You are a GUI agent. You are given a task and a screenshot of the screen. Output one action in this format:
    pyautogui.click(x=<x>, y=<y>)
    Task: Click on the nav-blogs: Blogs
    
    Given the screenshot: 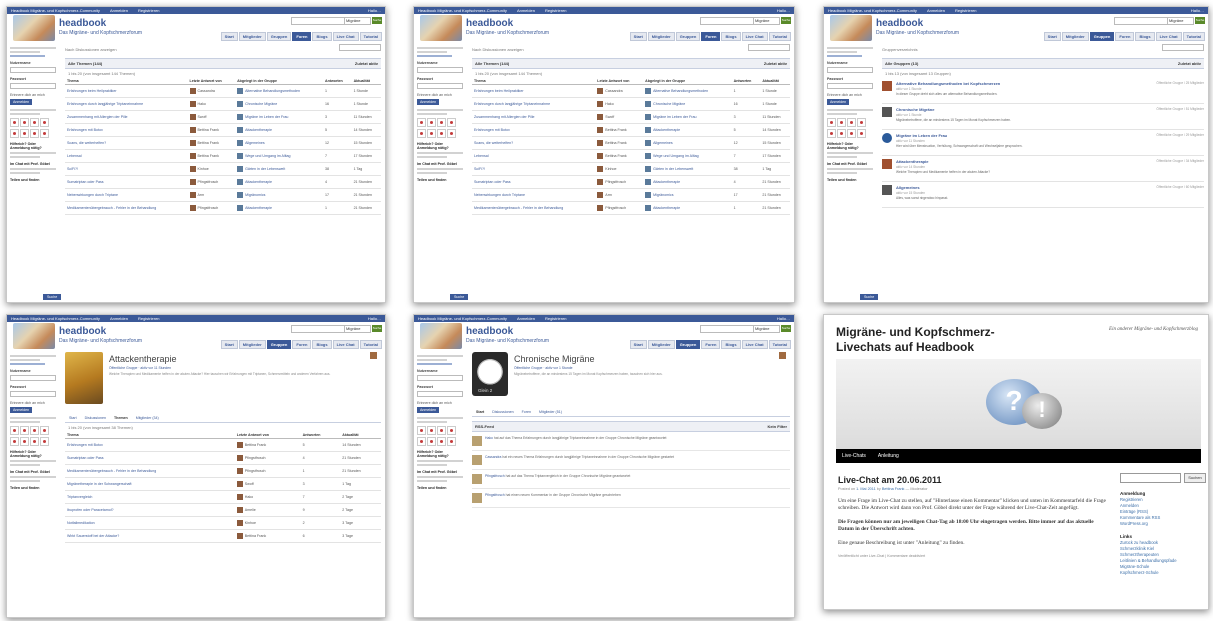 What is the action you would take?
    pyautogui.click(x=322, y=36)
    